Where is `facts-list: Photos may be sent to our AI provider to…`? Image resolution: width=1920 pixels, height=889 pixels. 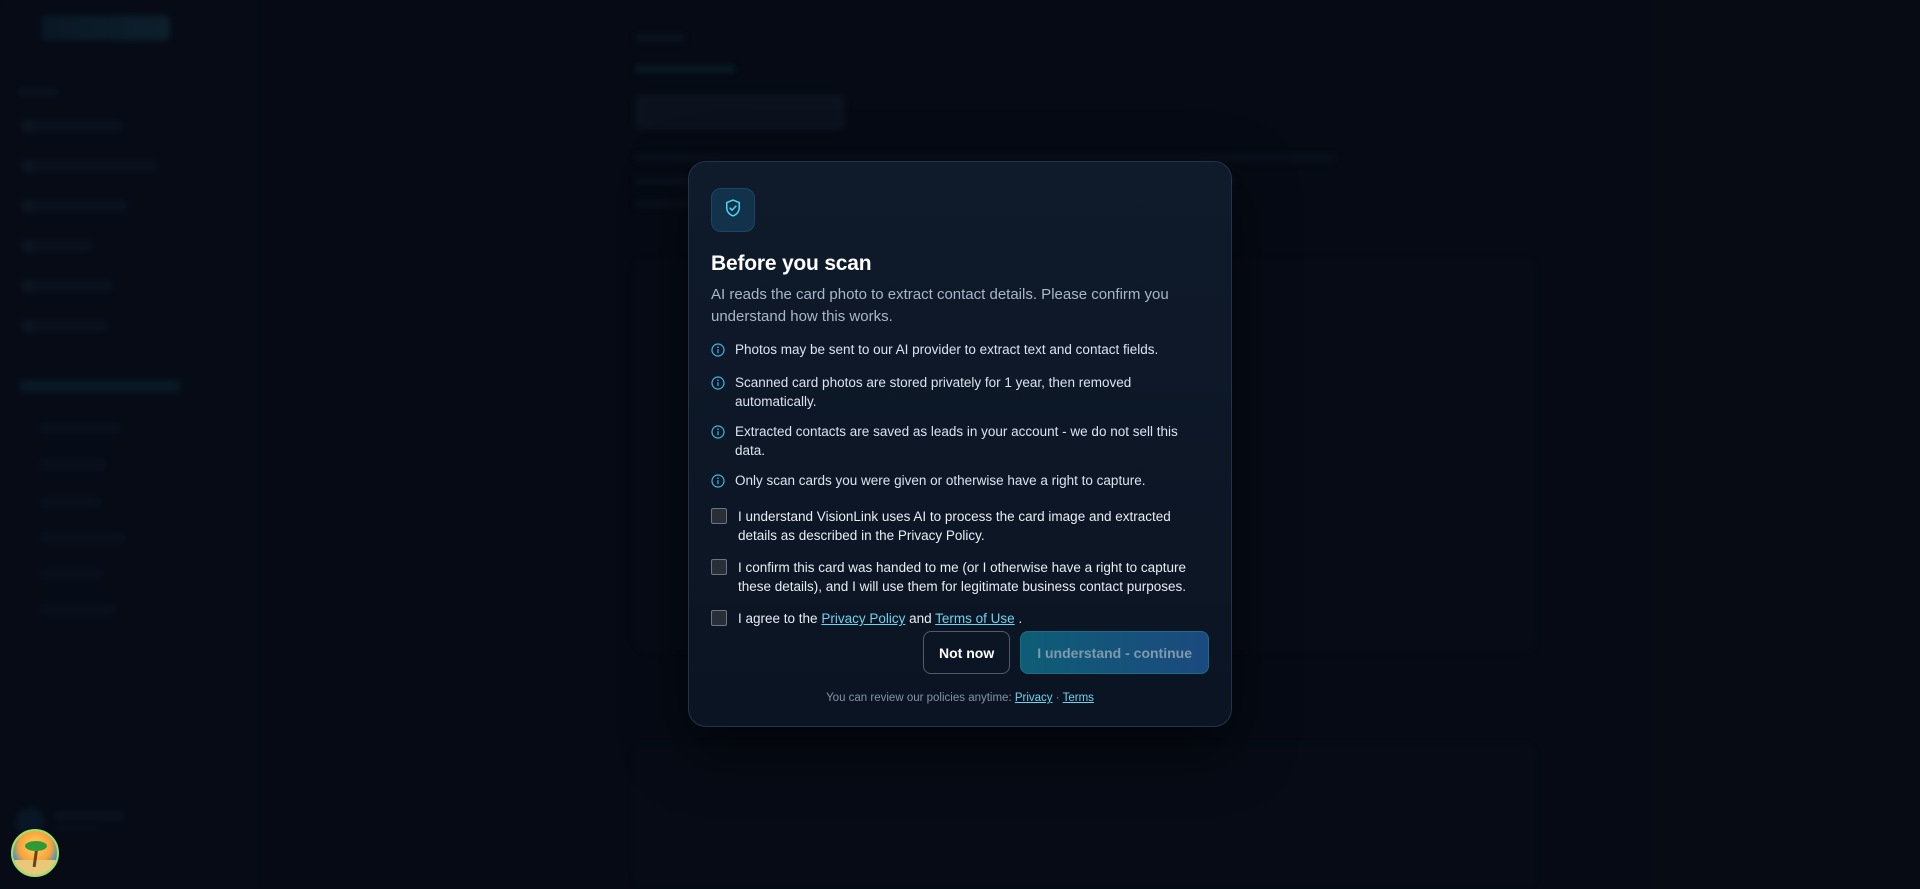 facts-list: Photos may be sent to our AI provider to… is located at coordinates (960, 416).